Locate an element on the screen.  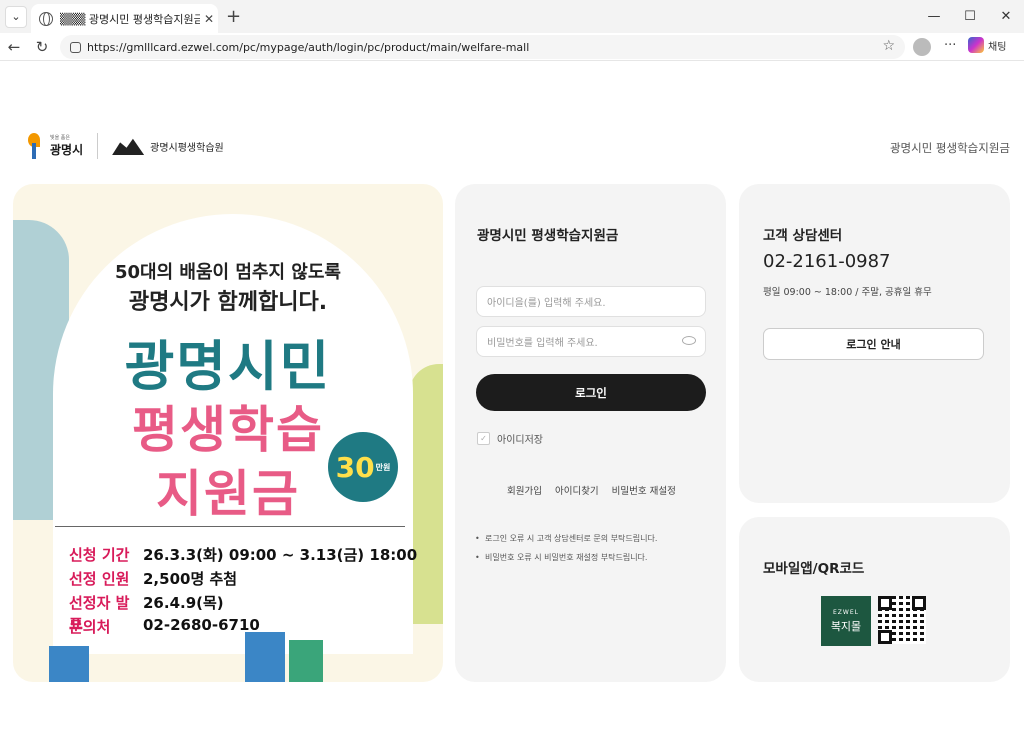
institute-name: 광명시평생학습원 is located at coordinates (187, 148).